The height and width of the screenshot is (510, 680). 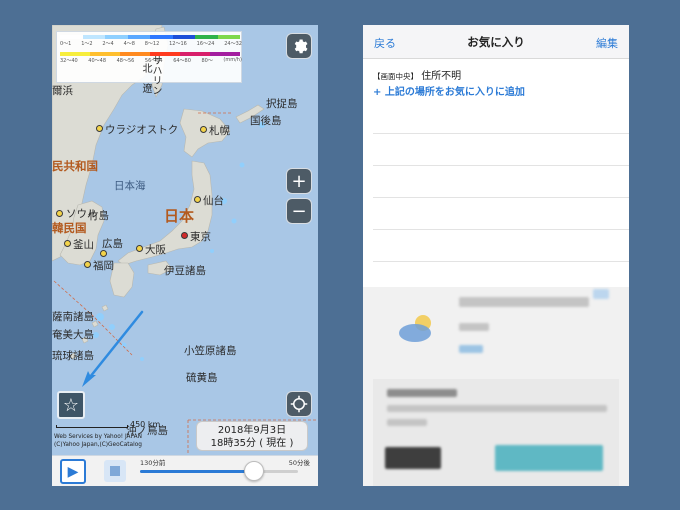 What do you see at coordinates (69, 228) in the screenshot?
I see `map-label-korea-south: 韓民国` at bounding box center [69, 228].